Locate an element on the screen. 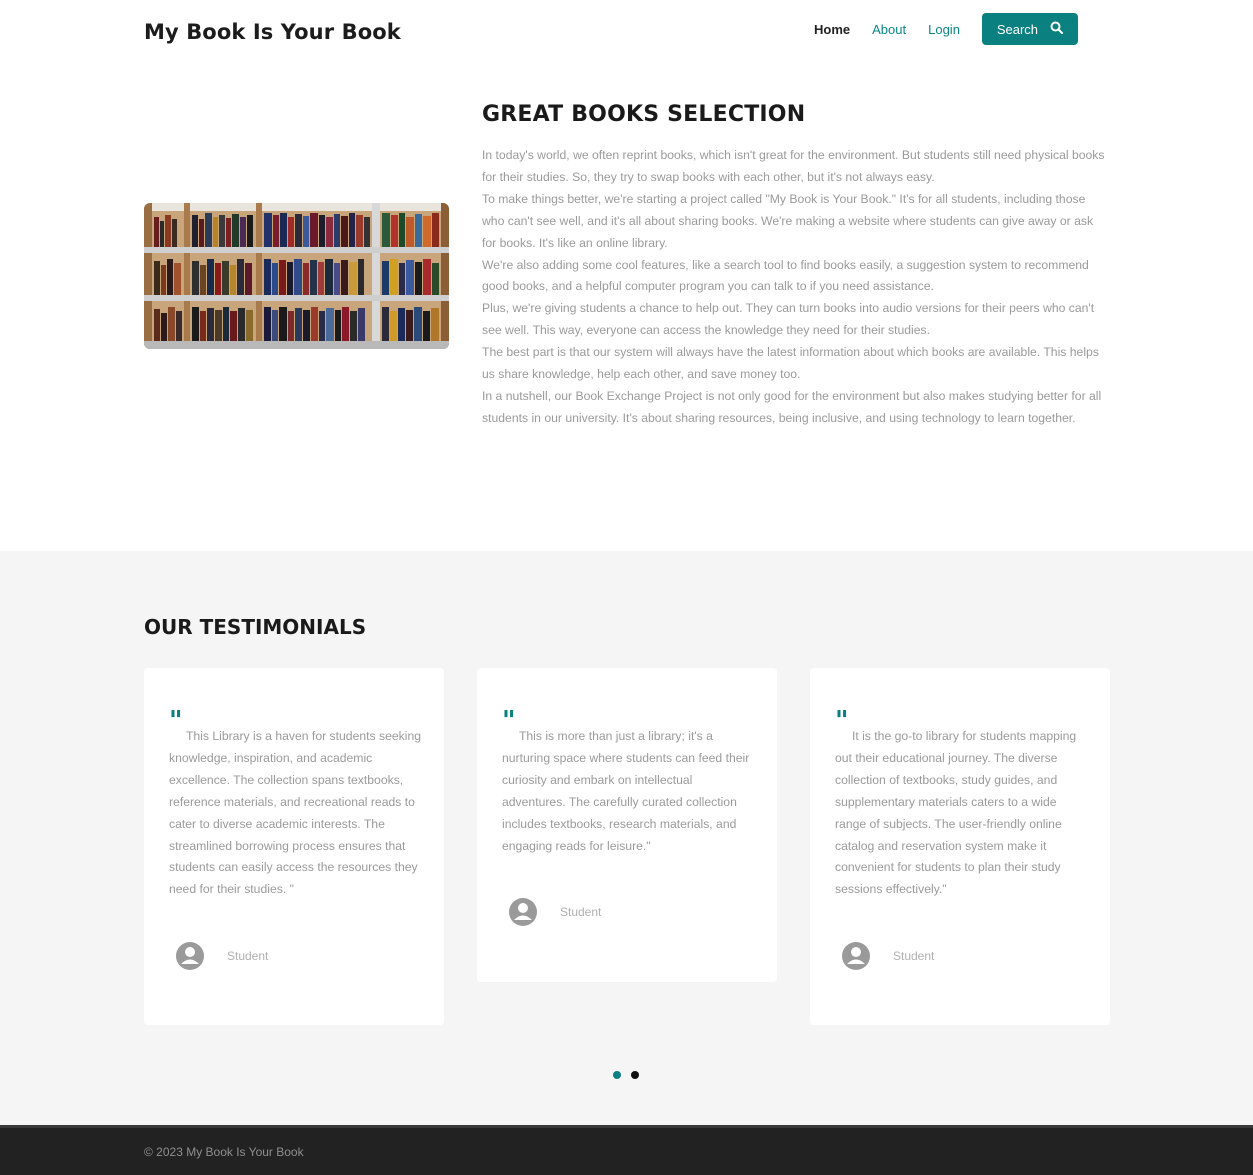 The width and height of the screenshot is (1253, 1175). footer-copyright: © 2023 My Book Is Your Book is located at coordinates (224, 1152).